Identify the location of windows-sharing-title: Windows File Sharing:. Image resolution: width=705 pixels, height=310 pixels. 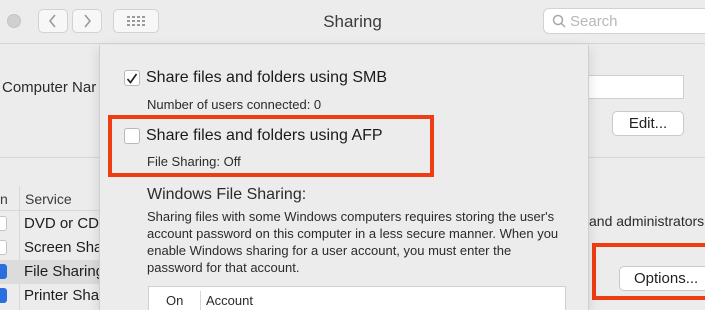
(227, 194).